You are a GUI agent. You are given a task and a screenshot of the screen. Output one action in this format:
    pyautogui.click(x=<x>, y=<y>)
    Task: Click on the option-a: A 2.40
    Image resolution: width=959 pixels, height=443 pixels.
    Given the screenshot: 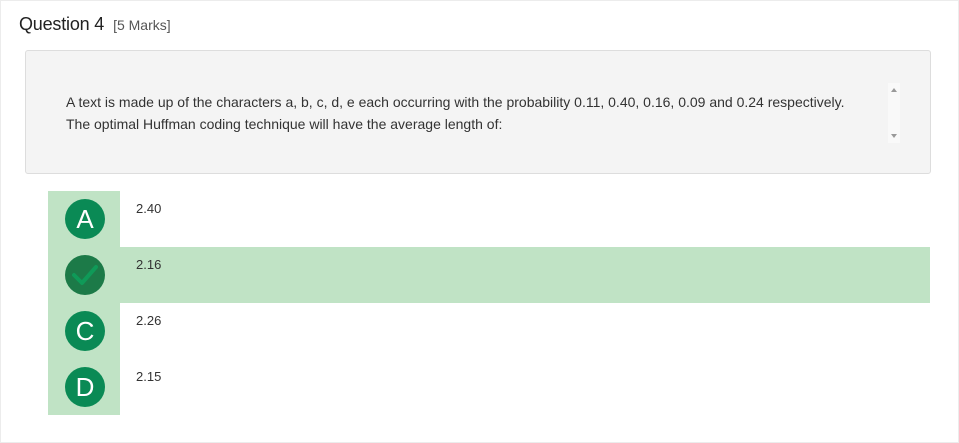 What is the action you would take?
    pyautogui.click(x=489, y=219)
    